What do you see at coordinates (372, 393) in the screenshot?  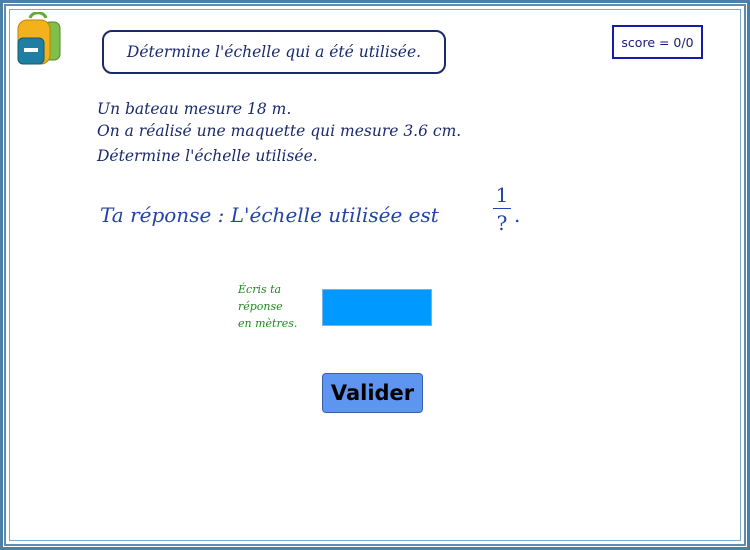 I see `validate-button: Valider` at bounding box center [372, 393].